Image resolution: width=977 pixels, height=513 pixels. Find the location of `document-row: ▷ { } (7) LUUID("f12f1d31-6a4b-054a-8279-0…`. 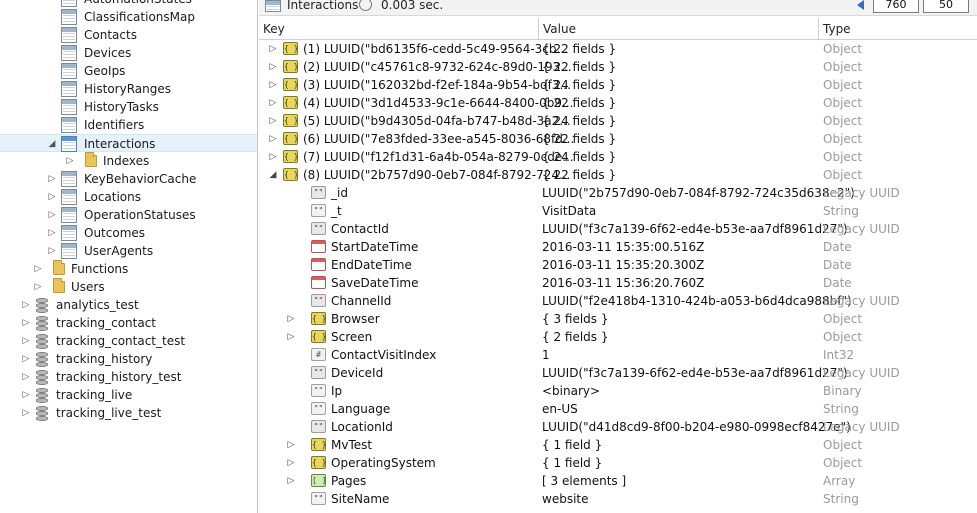

document-row: ▷ { } (7) LUUID("f12f1d31-6a4b-054a-8279-0… is located at coordinates (618, 157).